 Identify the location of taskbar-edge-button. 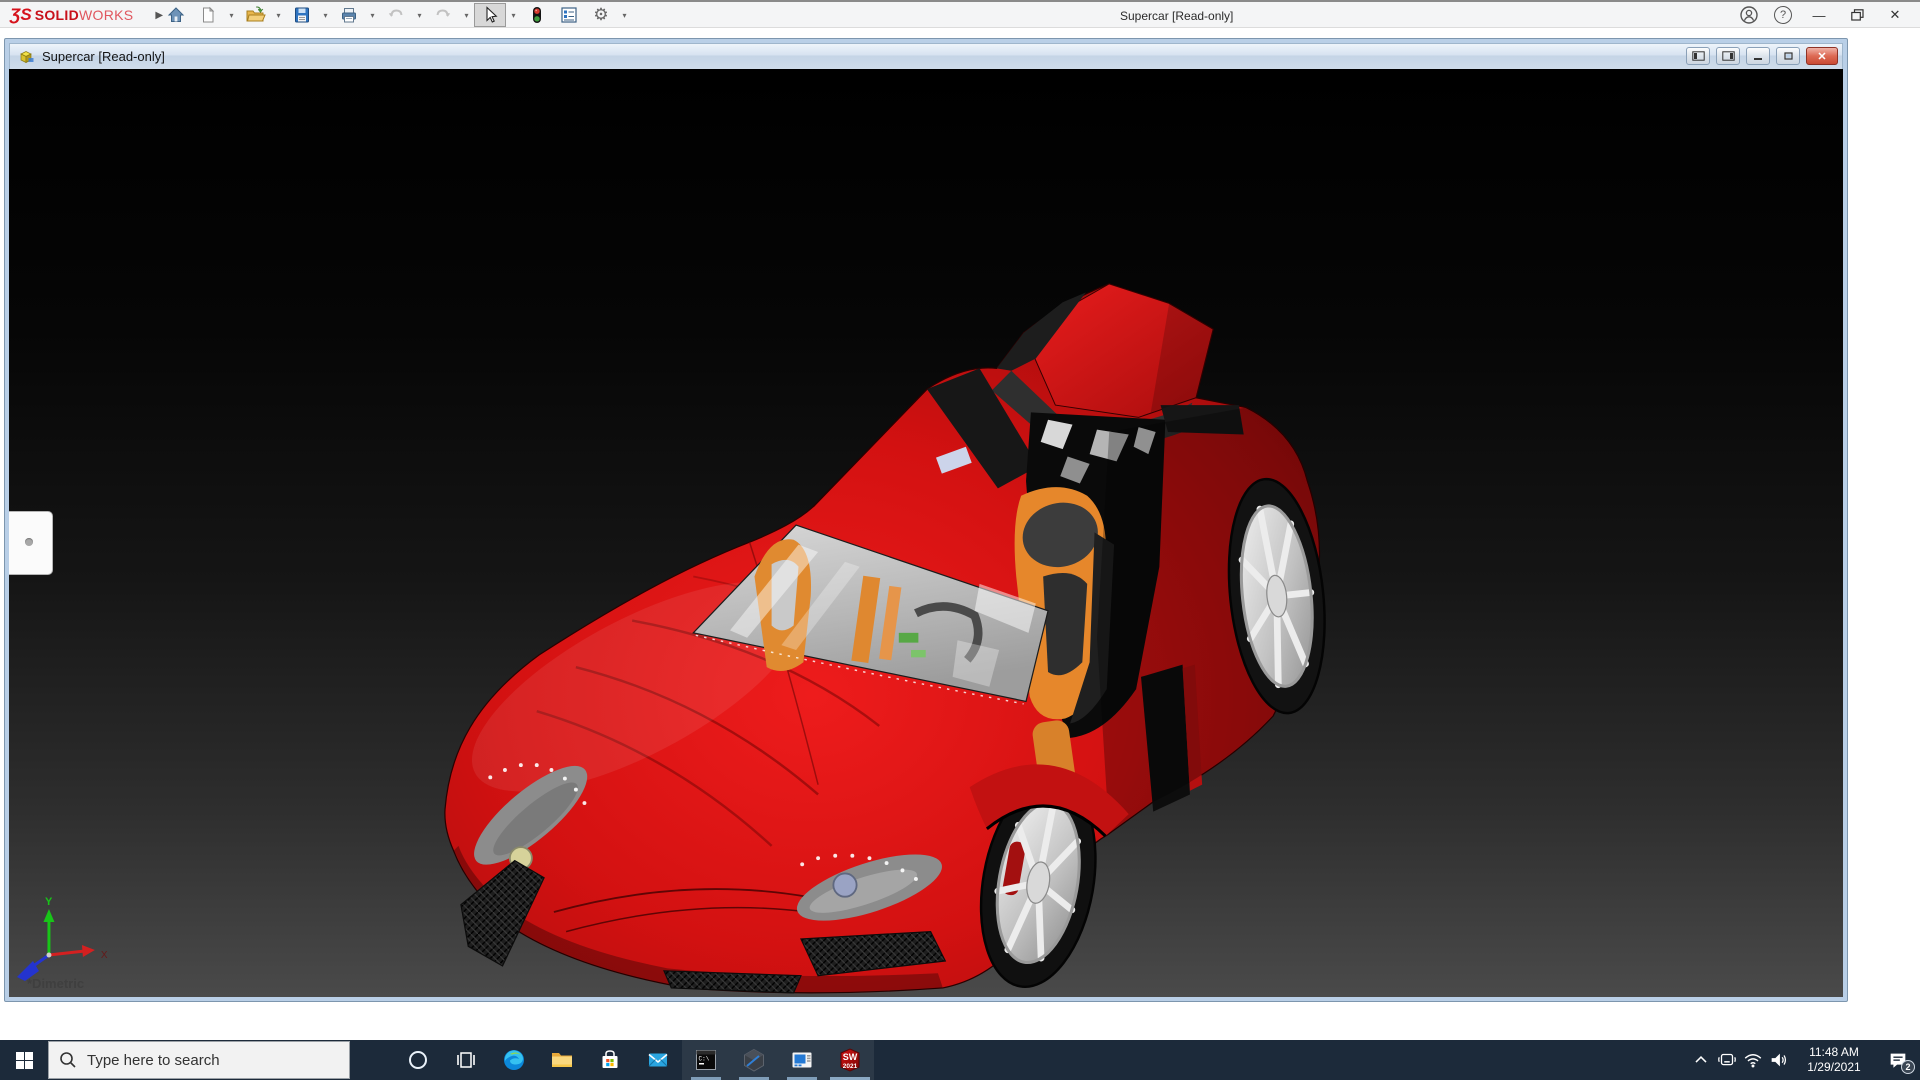
(514, 1060).